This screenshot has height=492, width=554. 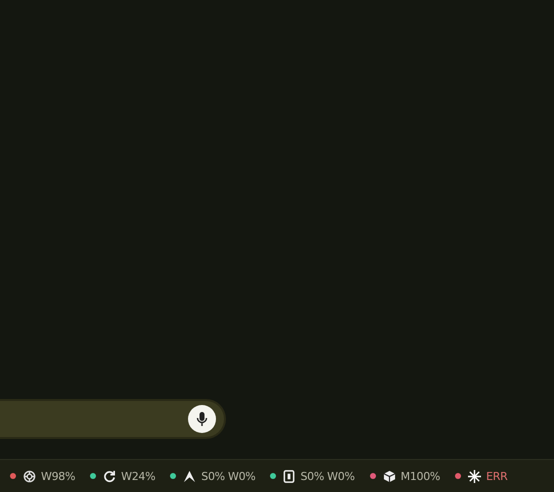 What do you see at coordinates (189, 476) in the screenshot?
I see `peak-icon` at bounding box center [189, 476].